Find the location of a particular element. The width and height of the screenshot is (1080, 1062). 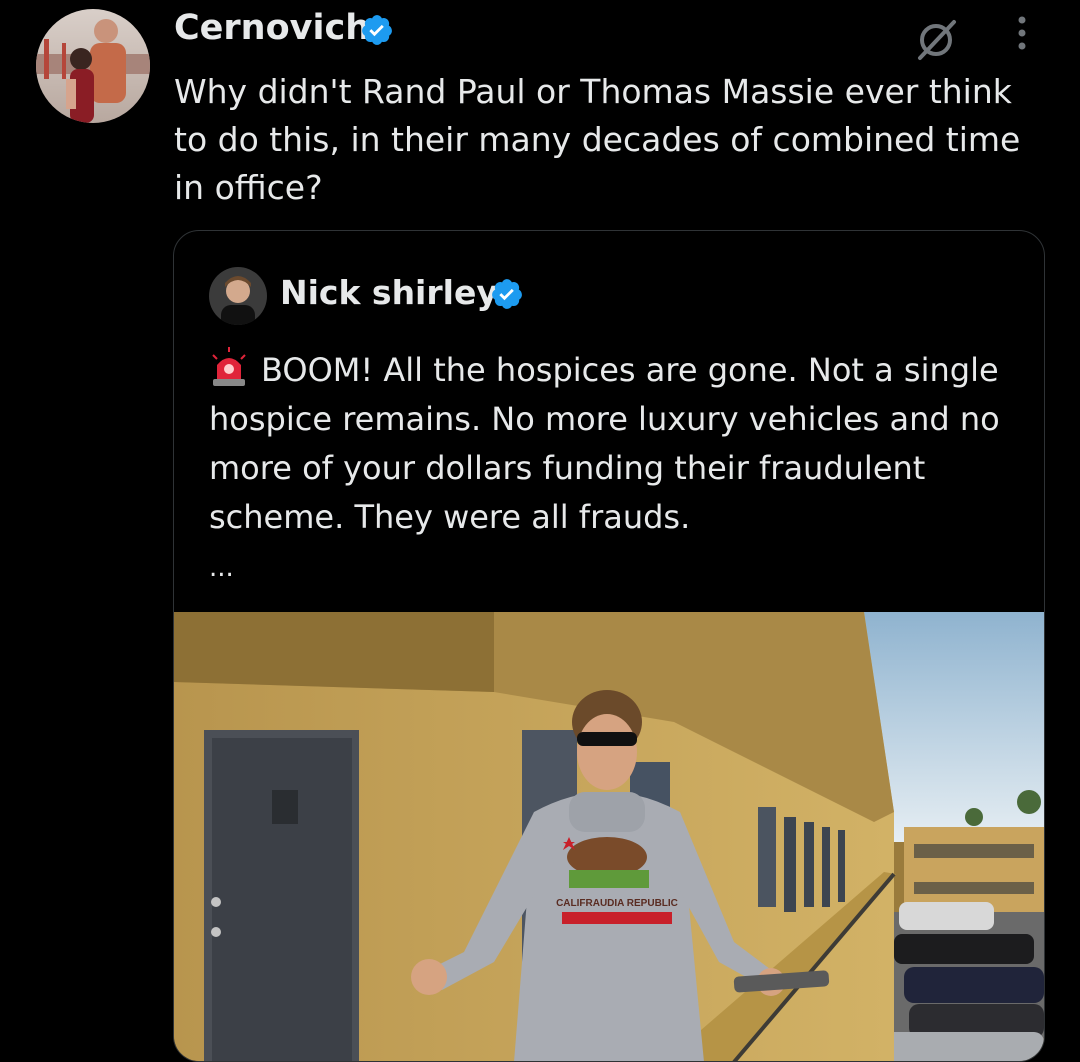

quoted-author-avatar is located at coordinates (238, 296).